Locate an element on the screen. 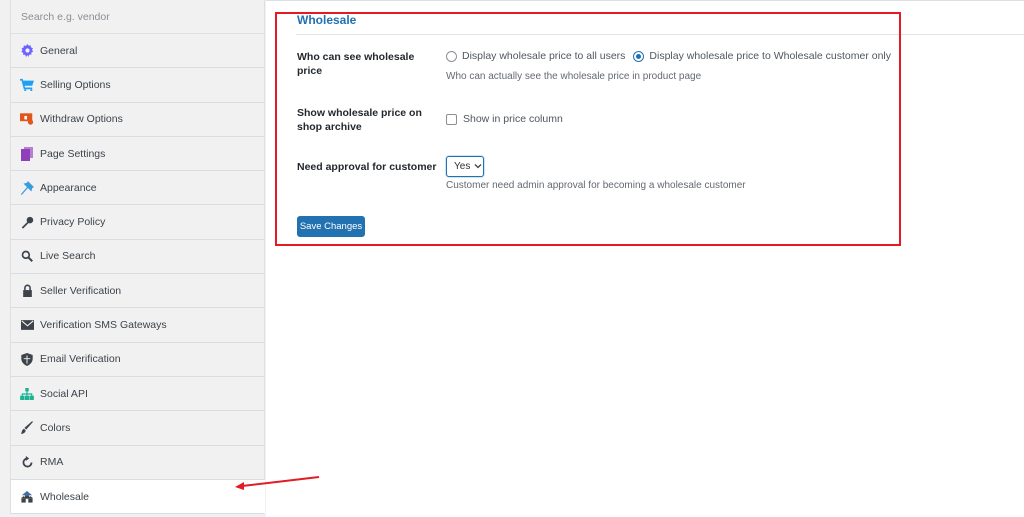 This screenshot has height=517, width=1024. sidebar-item-label: Page Settings is located at coordinates (73, 153).